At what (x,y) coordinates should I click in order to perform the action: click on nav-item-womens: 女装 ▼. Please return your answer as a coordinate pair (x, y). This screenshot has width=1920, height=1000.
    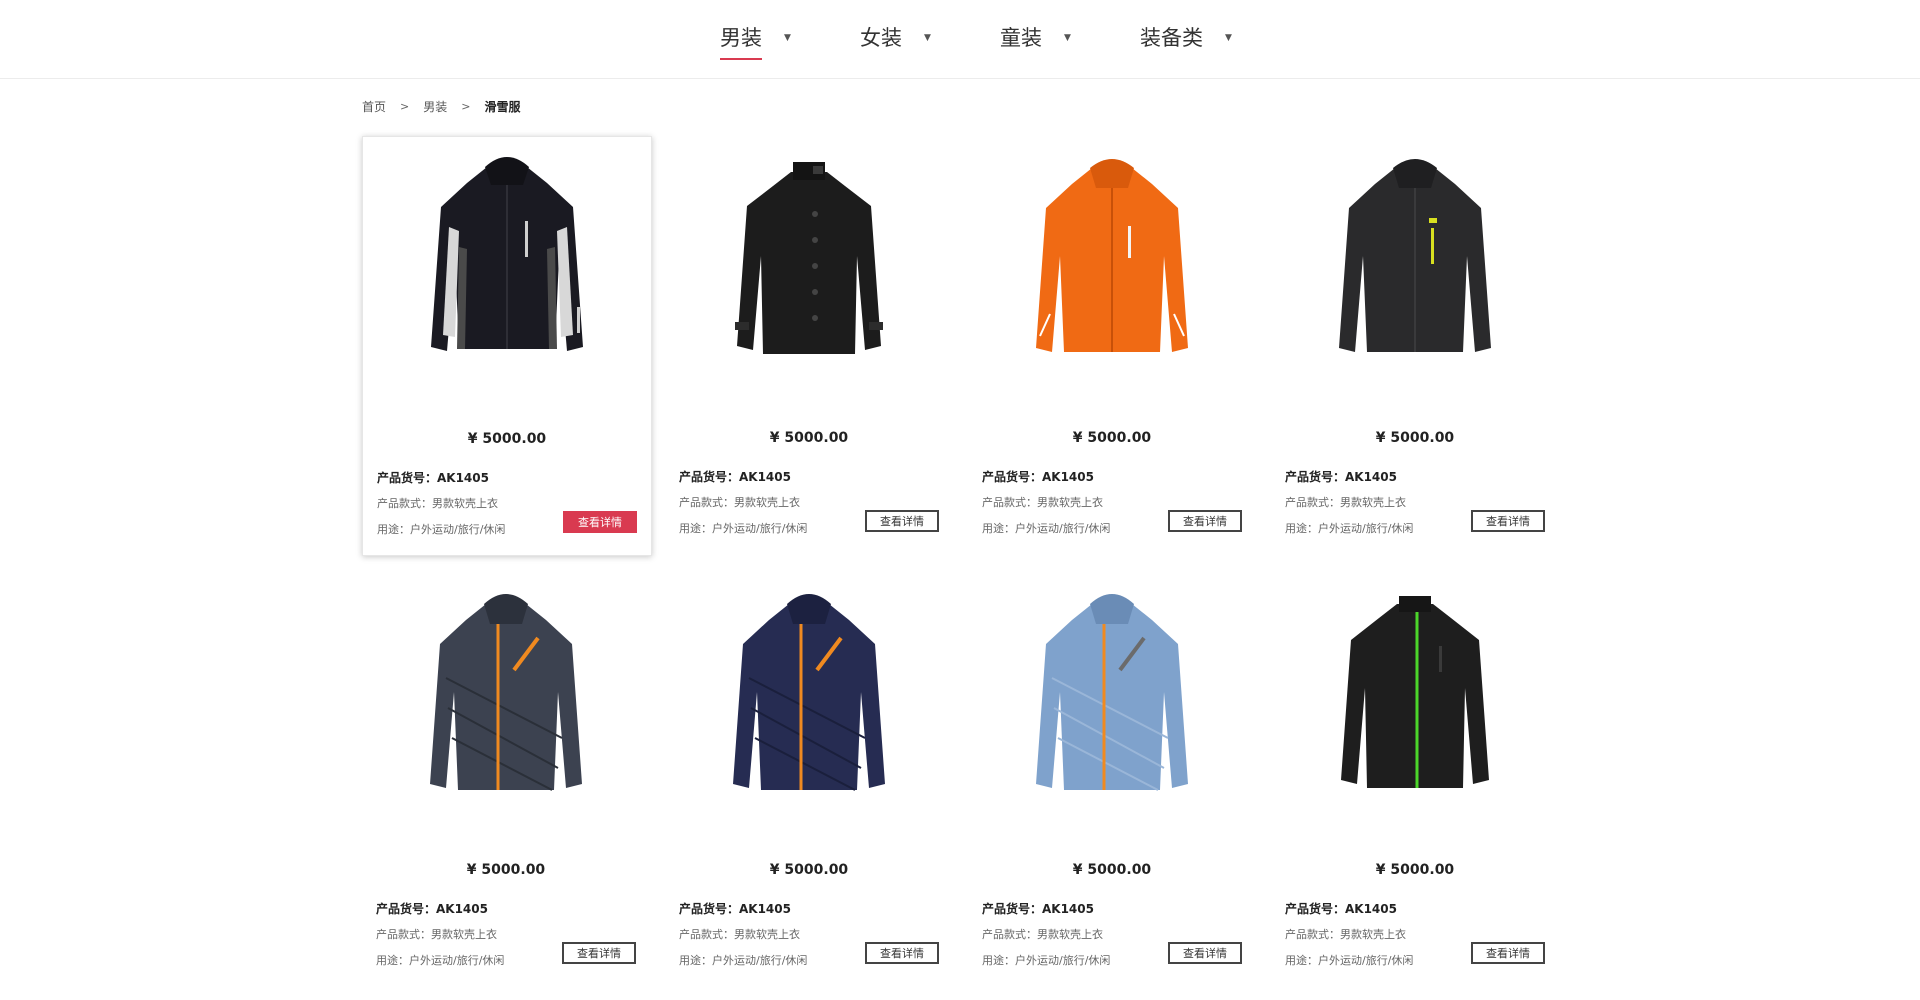
    Looking at the image, I should click on (895, 40).